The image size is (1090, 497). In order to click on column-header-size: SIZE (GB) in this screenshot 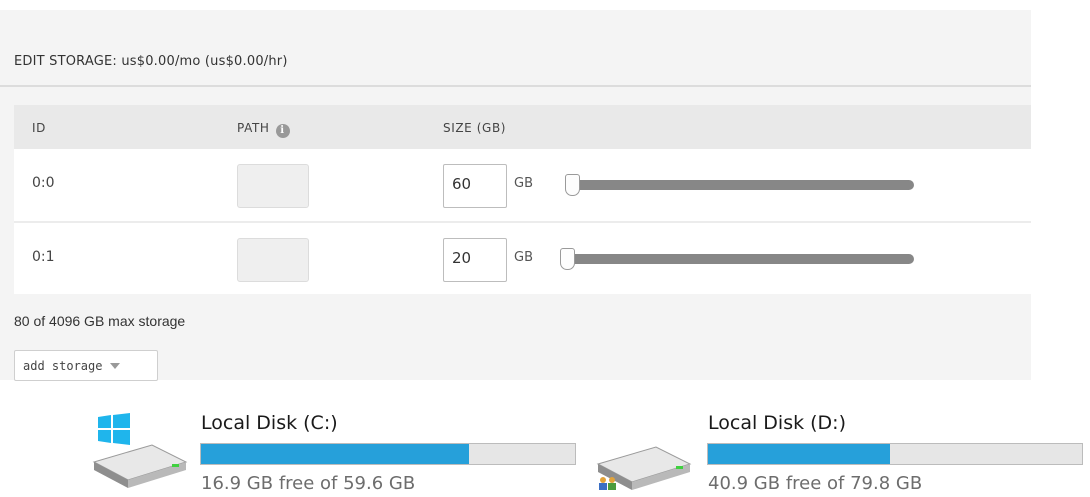, I will do `click(475, 128)`.